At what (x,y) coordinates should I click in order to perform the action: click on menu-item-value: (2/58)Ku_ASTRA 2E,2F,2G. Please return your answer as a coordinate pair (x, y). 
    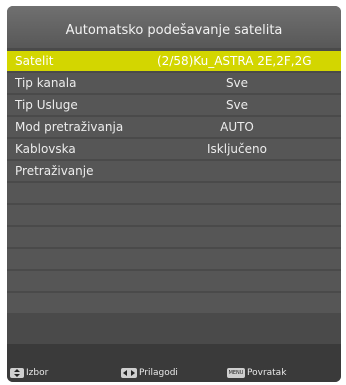
    Looking at the image, I should click on (234, 61).